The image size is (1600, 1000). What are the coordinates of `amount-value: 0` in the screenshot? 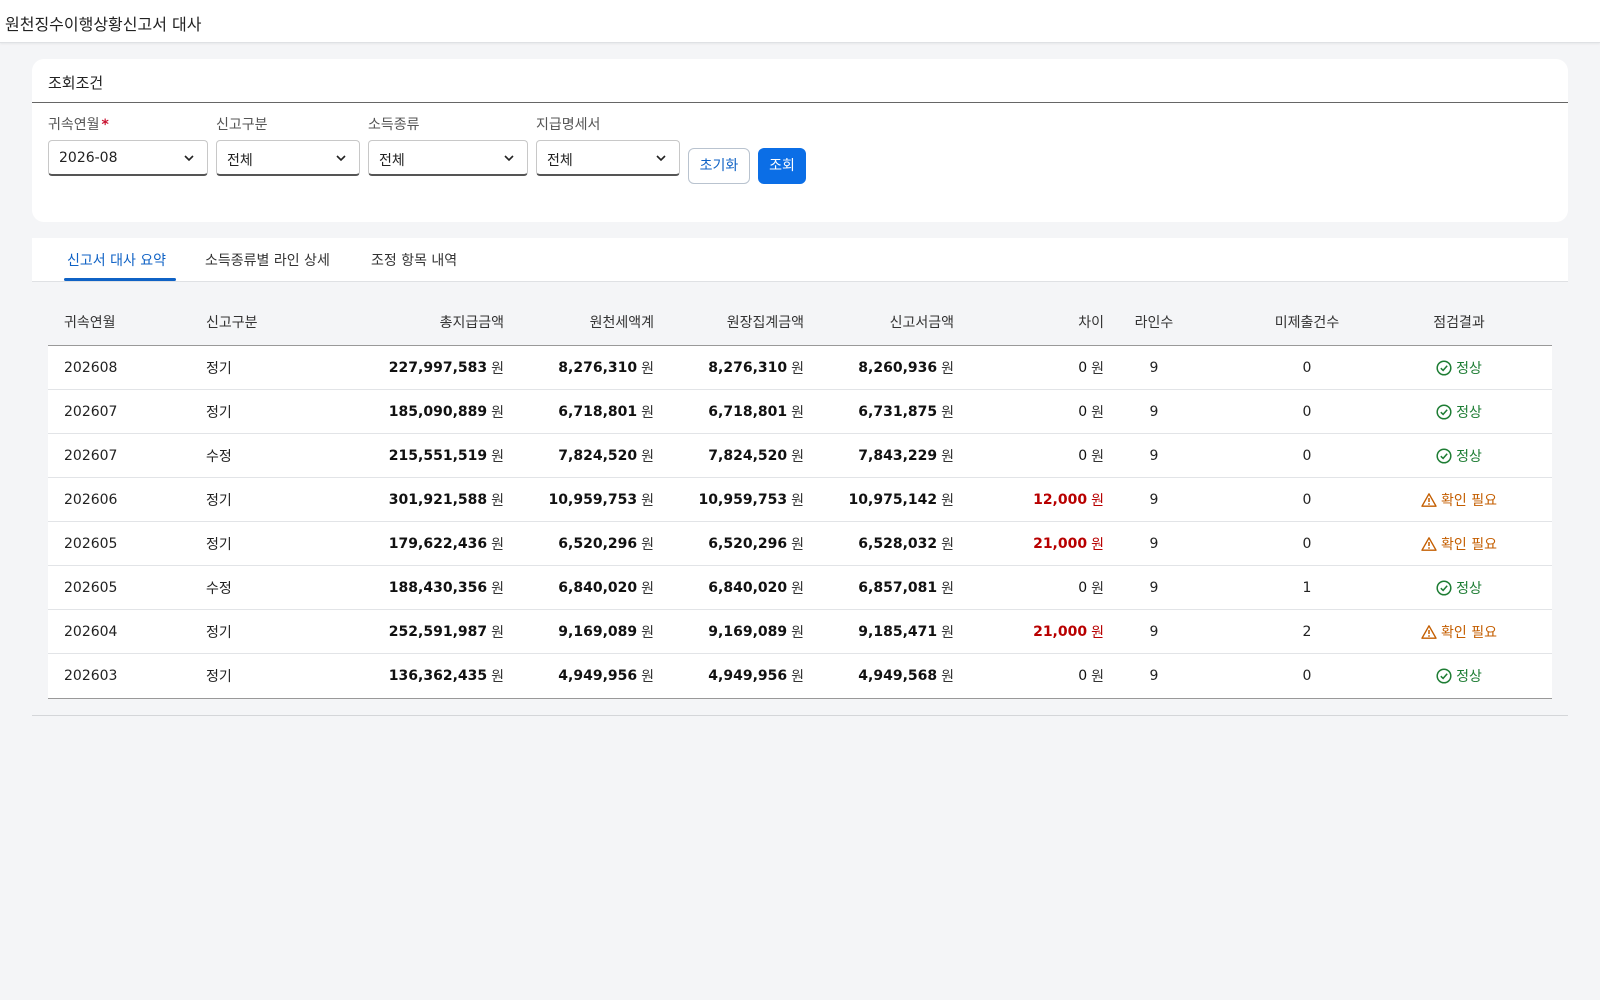 It's located at (1083, 411).